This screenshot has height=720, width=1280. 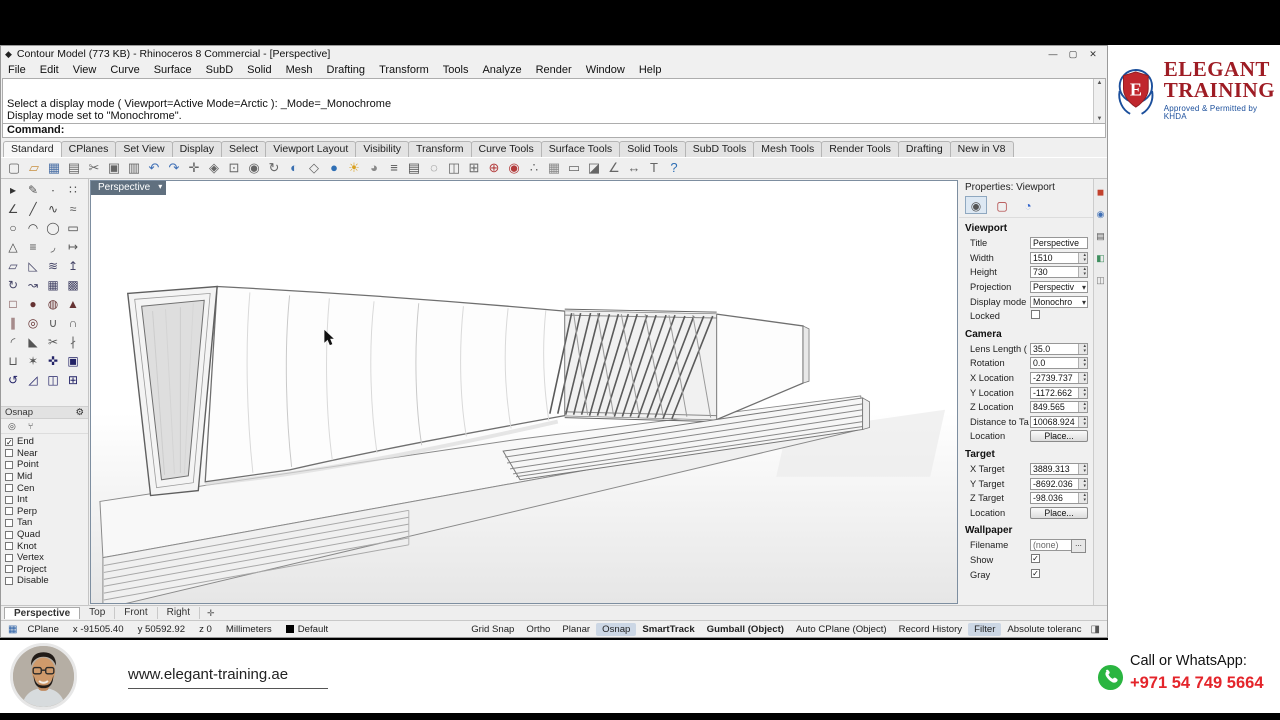 What do you see at coordinates (73, 266) in the screenshot?
I see `extrude-icon: ↥` at bounding box center [73, 266].